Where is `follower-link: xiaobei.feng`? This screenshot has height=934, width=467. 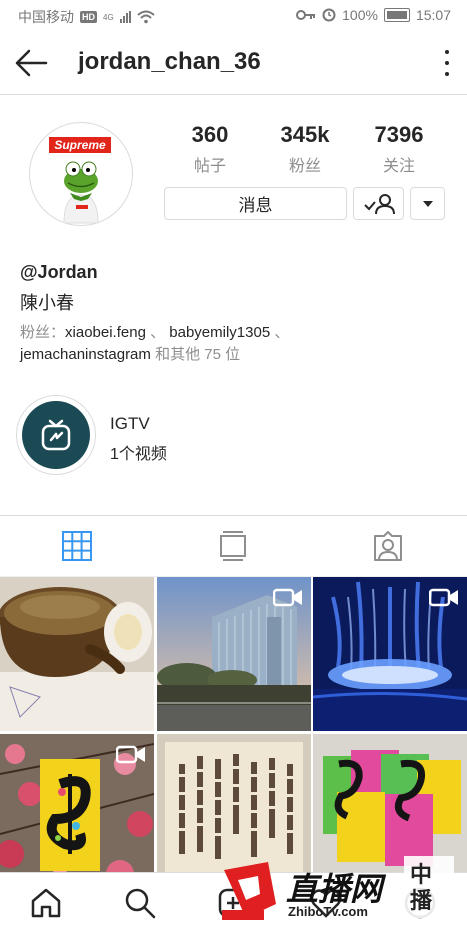 follower-link: xiaobei.feng is located at coordinates (105, 332).